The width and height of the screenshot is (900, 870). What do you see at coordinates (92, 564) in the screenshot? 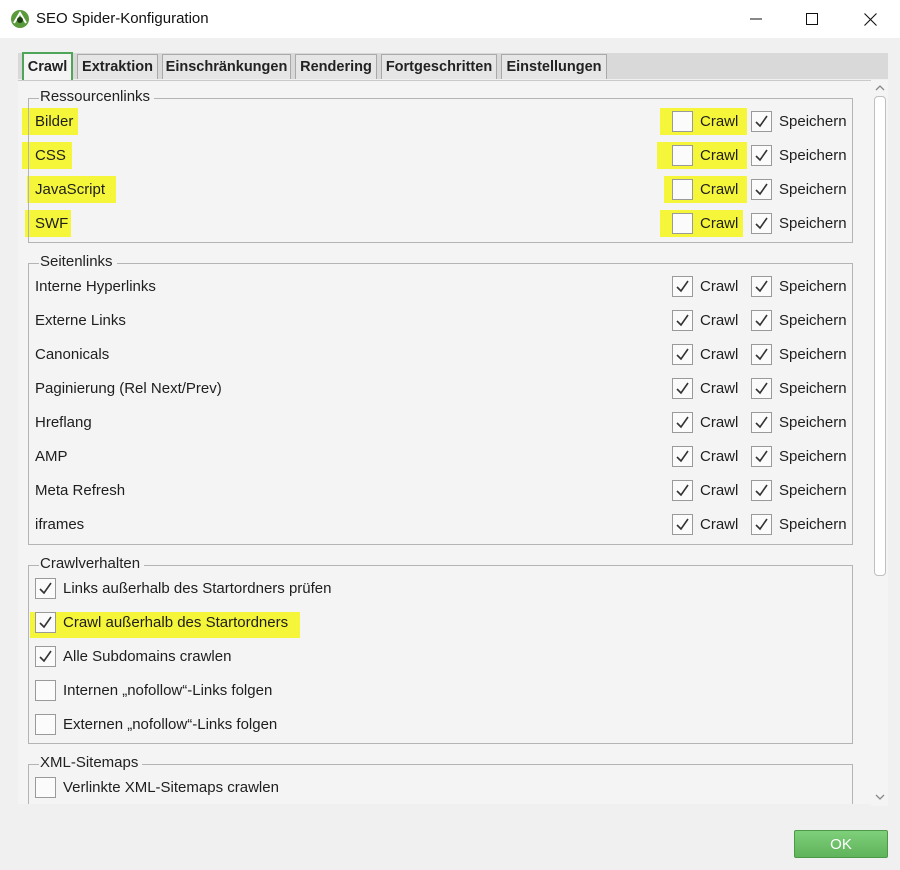
I see `crawl-behavior-title: Crawlverhalten` at bounding box center [92, 564].